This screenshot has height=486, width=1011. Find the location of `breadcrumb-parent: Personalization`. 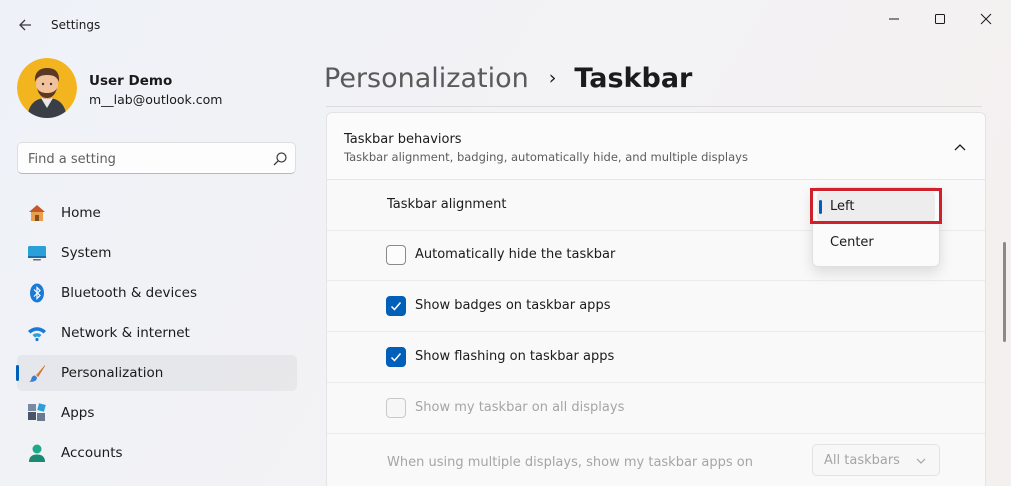

breadcrumb-parent: Personalization is located at coordinates (426, 78).